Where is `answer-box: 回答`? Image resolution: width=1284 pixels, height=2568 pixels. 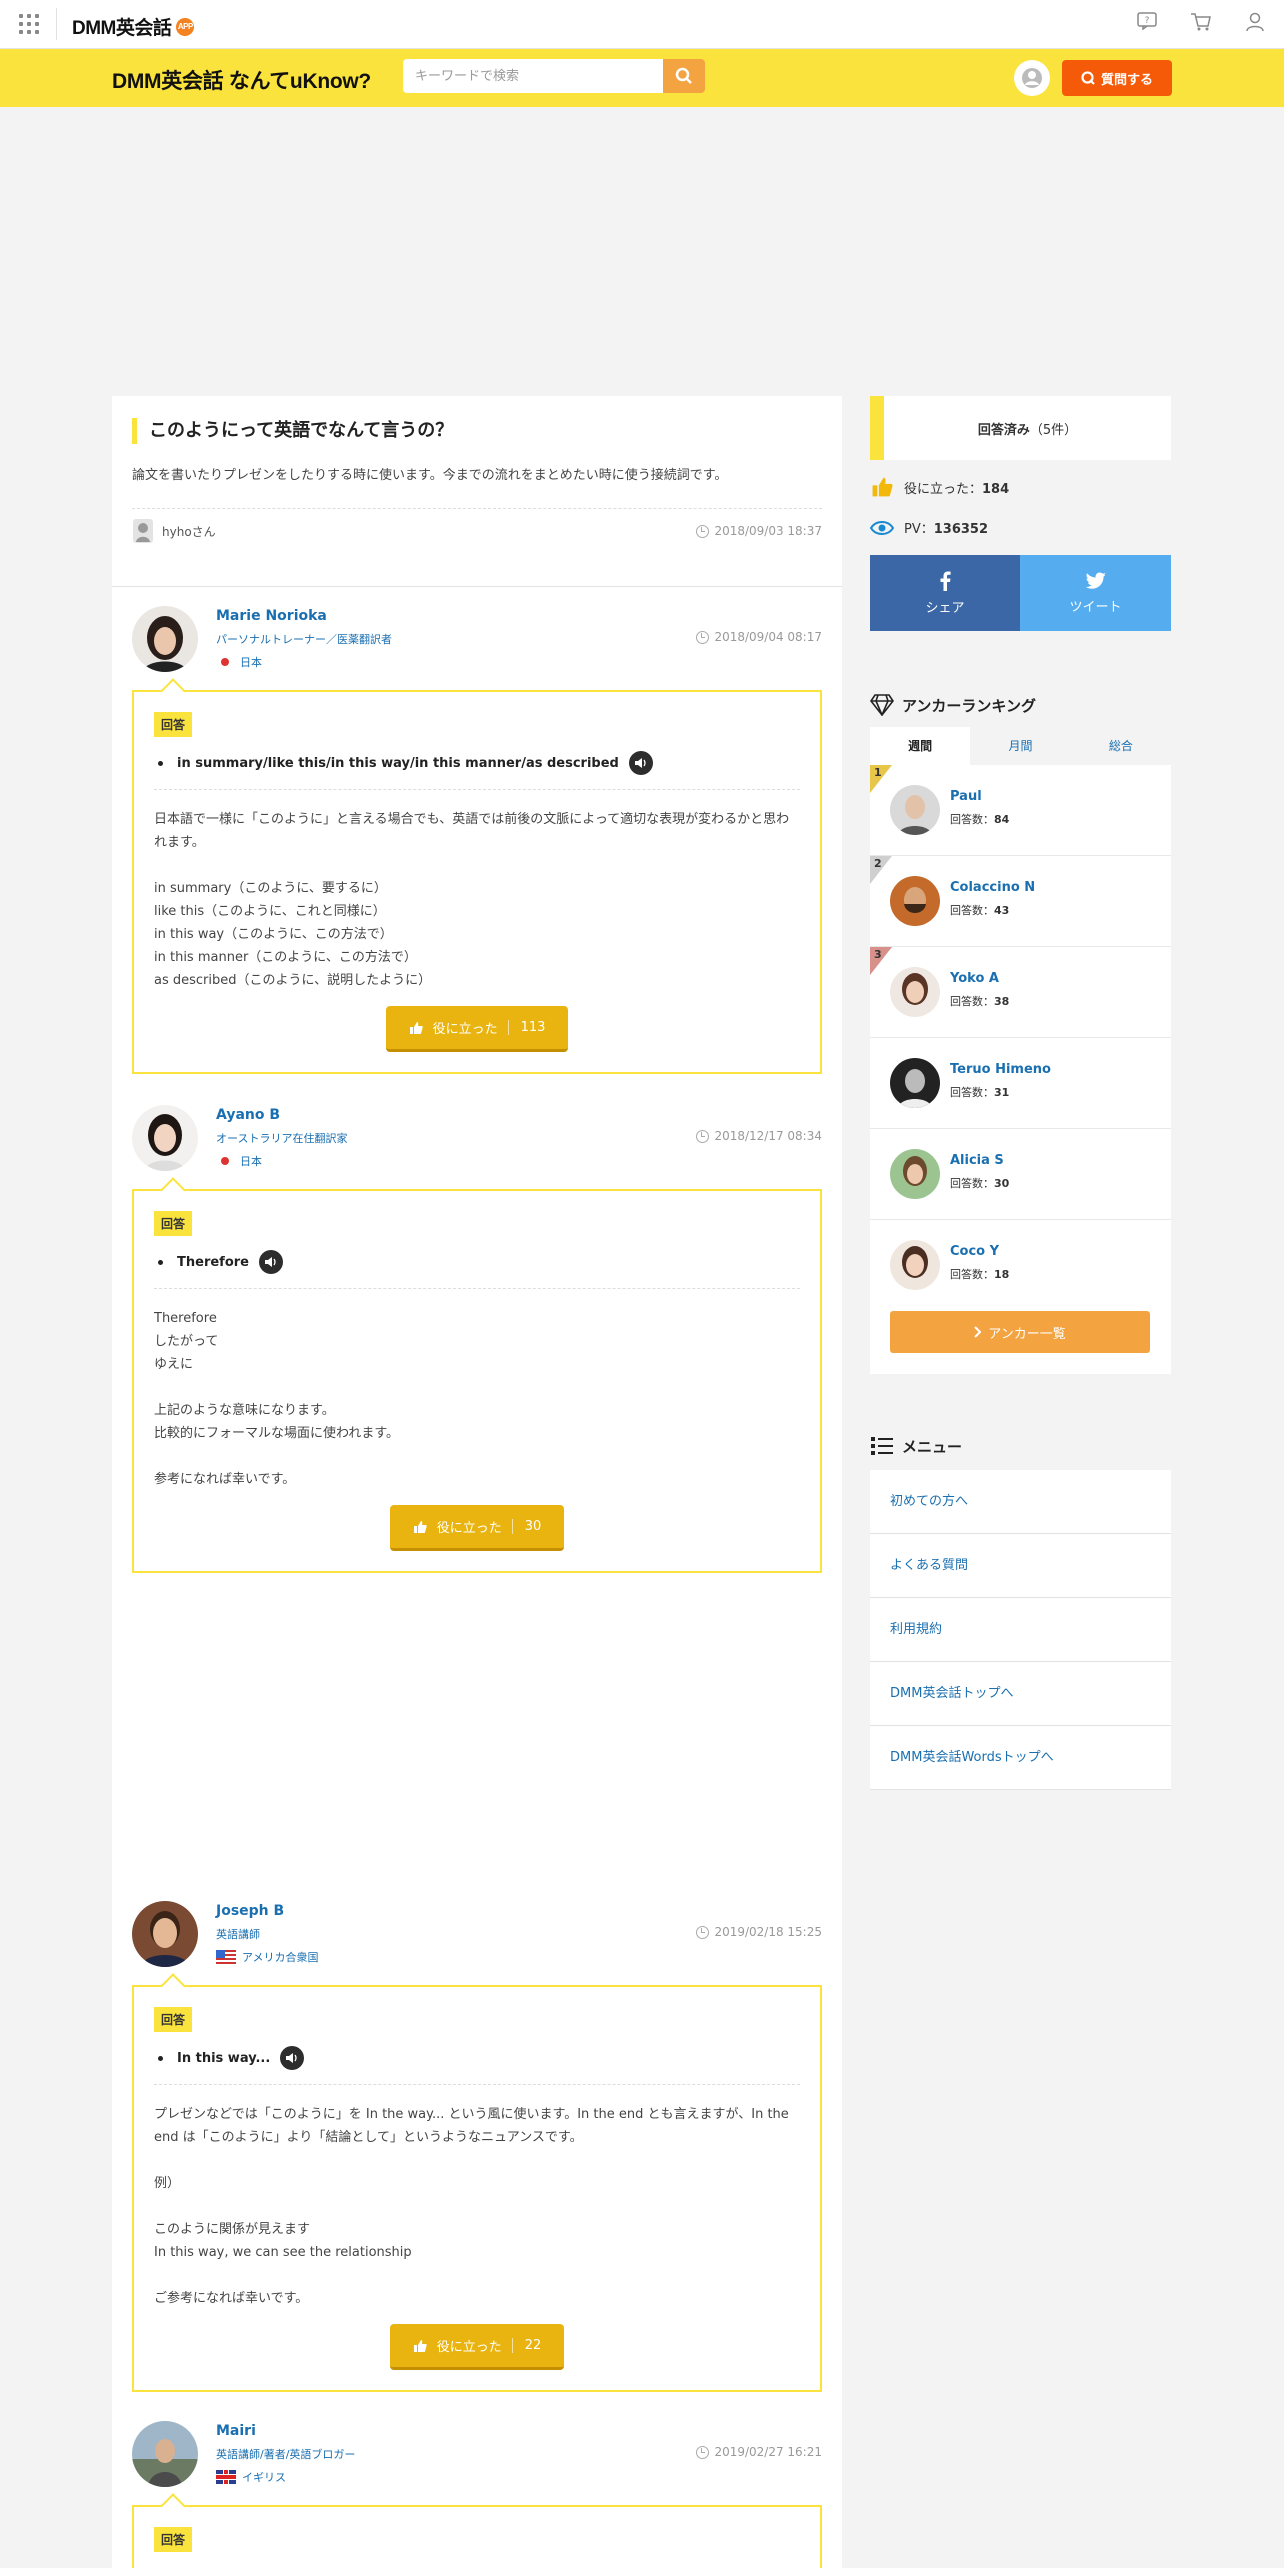
answer-box: 回答 is located at coordinates (477, 2536).